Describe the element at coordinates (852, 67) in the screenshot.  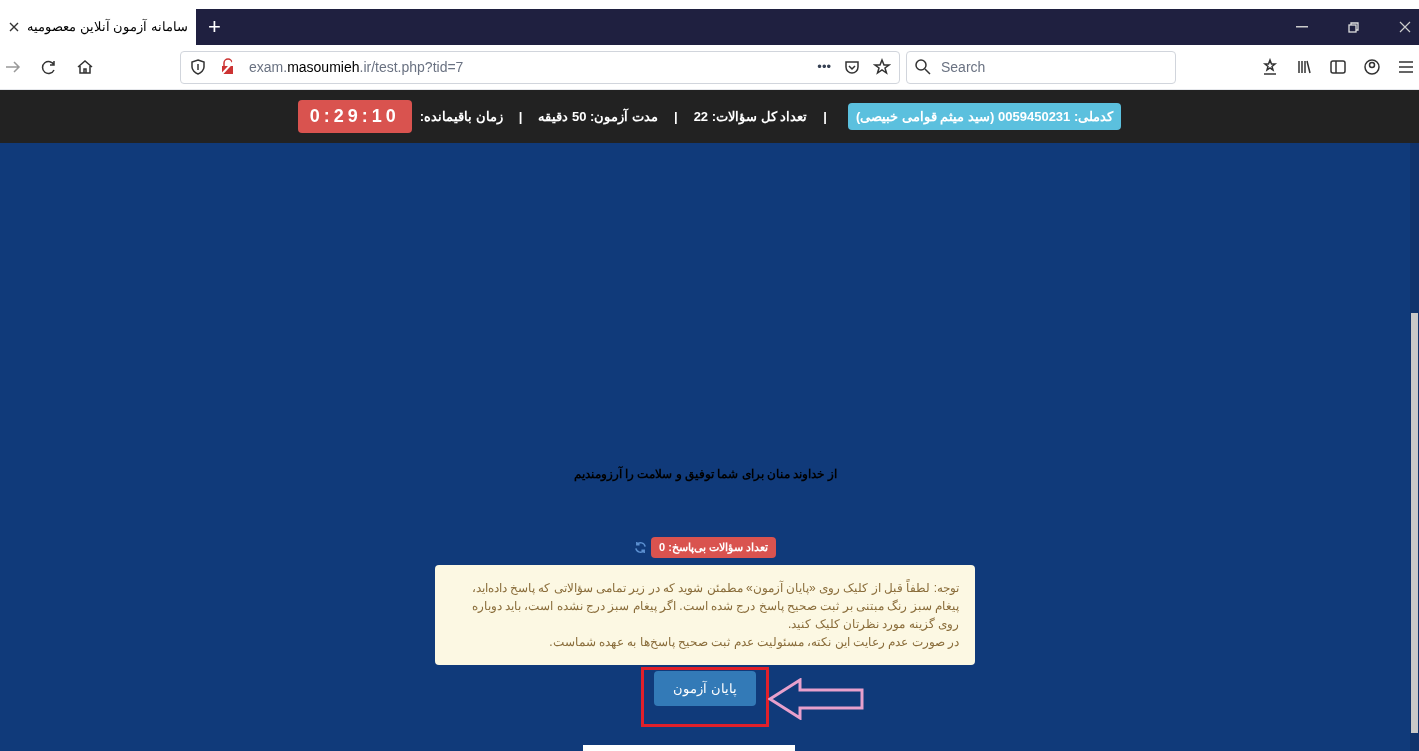
I see `pocket-icon` at that location.